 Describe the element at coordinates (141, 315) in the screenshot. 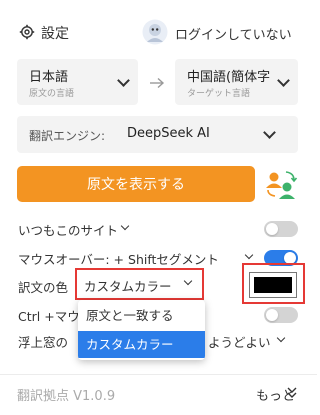

I see `dropdown-option: 原文と一致する` at that location.